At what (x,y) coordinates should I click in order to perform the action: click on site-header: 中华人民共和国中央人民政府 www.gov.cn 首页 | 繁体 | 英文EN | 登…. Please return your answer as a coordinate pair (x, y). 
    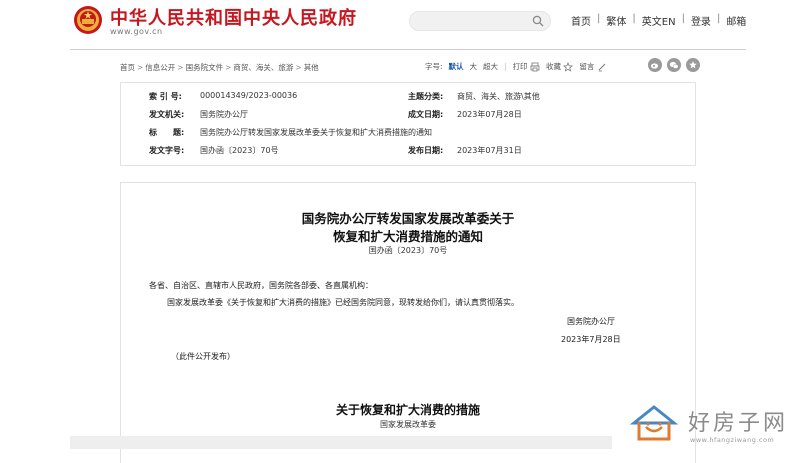
    Looking at the image, I should click on (406, 25).